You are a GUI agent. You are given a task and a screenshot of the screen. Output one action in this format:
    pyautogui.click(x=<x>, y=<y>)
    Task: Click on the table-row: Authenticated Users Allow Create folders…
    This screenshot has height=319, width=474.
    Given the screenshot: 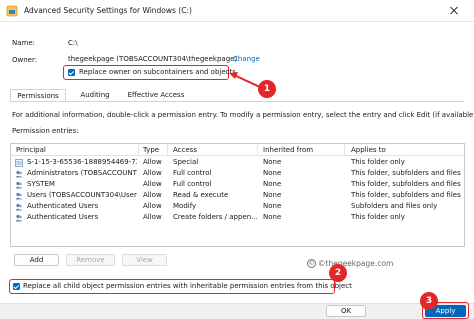 What is the action you would take?
    pyautogui.click(x=237, y=217)
    